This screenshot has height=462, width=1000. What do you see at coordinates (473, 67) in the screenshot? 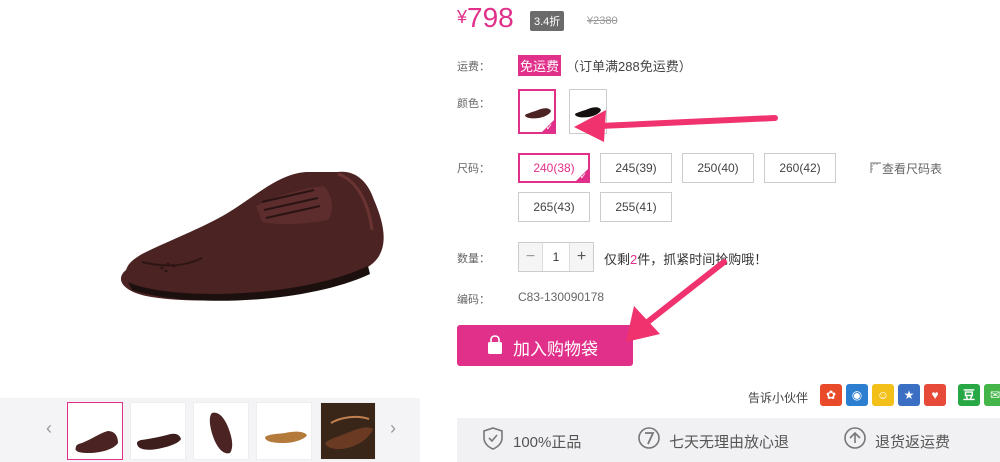
I see `shipping-label: 运费：` at bounding box center [473, 67].